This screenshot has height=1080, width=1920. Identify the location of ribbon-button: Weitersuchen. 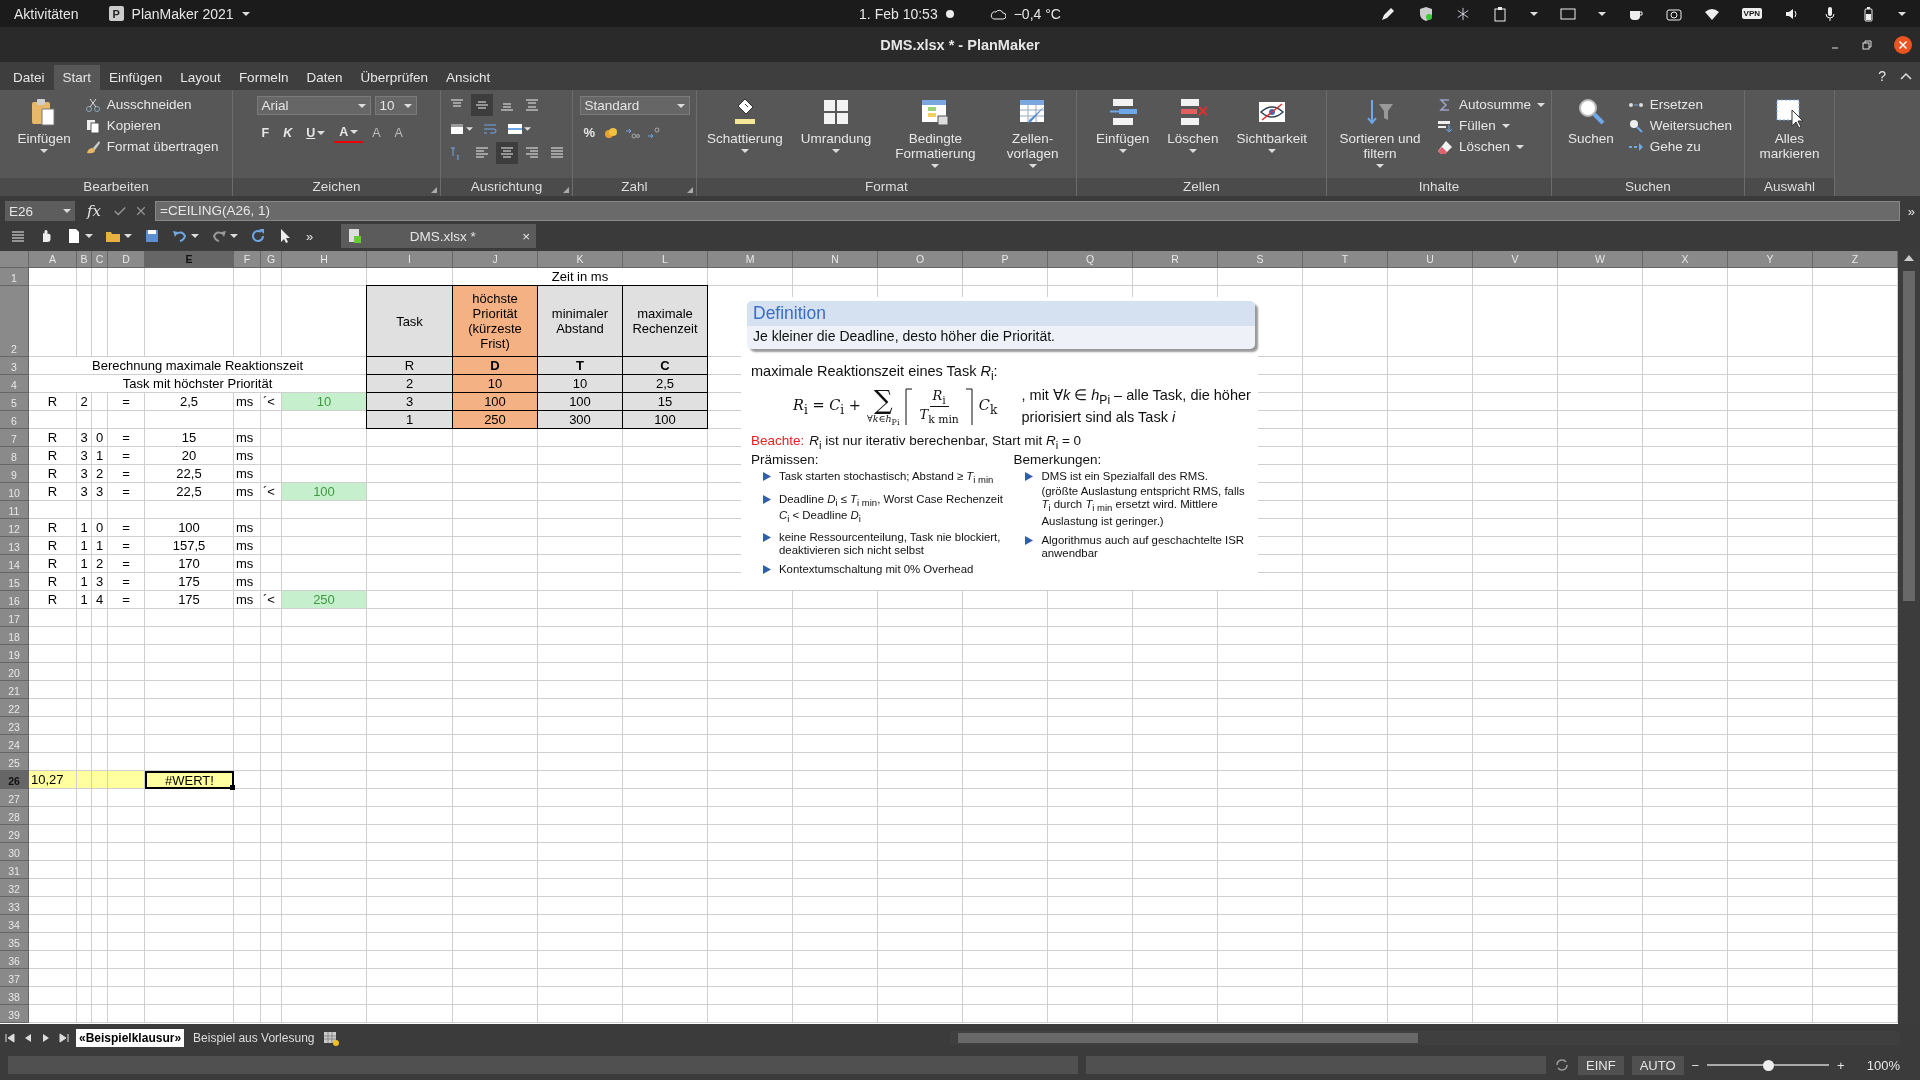
(1680, 126).